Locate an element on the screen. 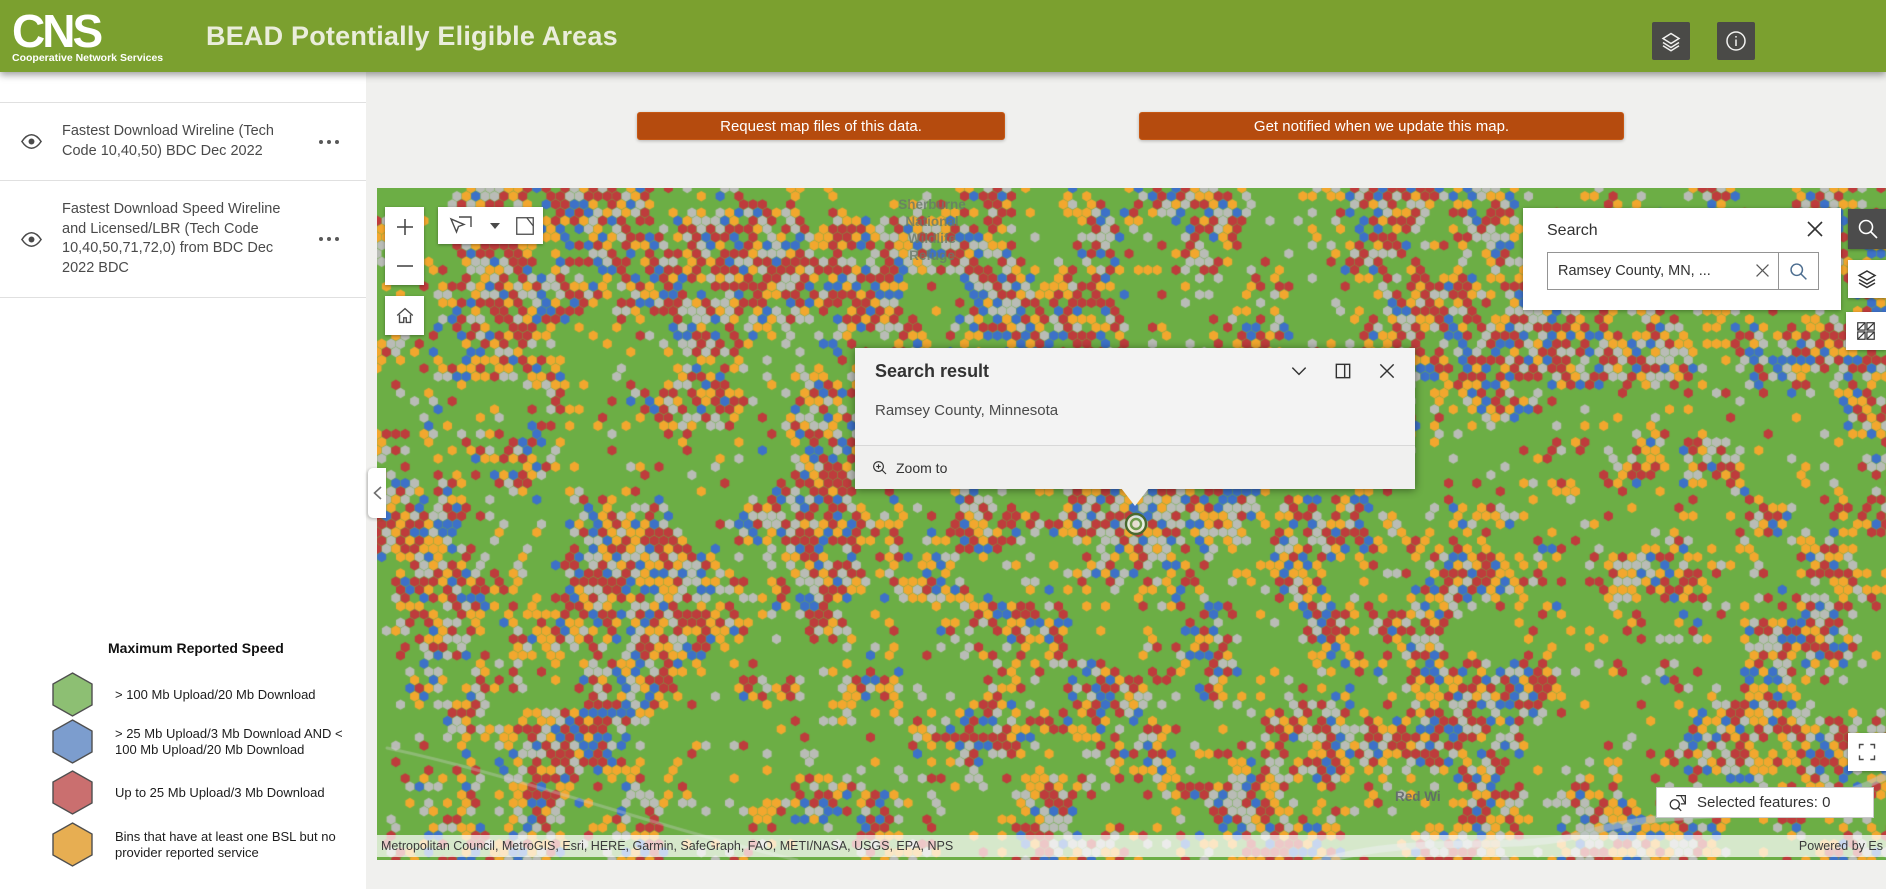  fullscreen-icon is located at coordinates (1867, 752).